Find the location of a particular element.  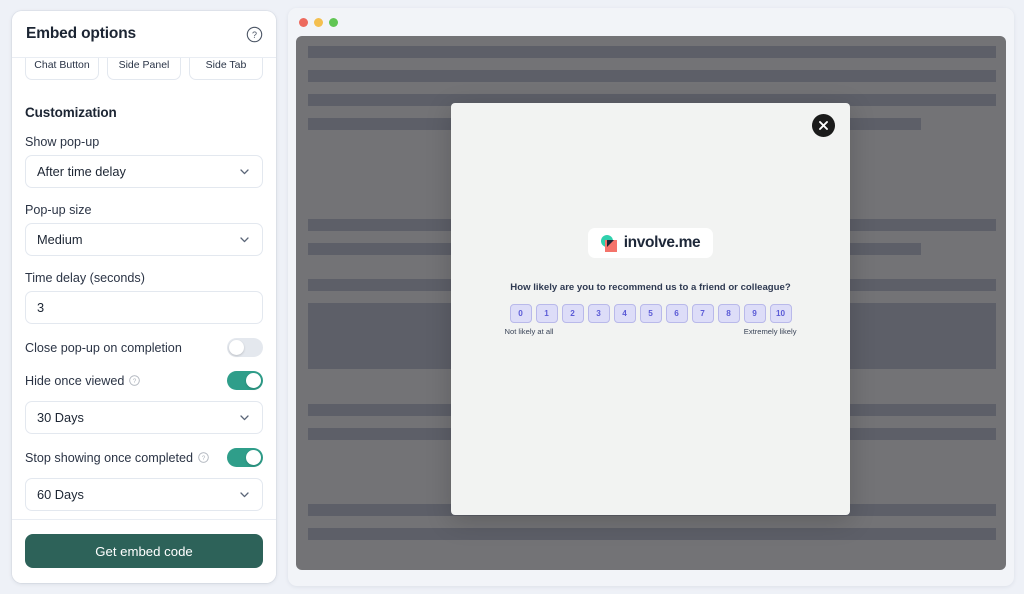

nps-low-label: Not likely at all is located at coordinates (529, 331).